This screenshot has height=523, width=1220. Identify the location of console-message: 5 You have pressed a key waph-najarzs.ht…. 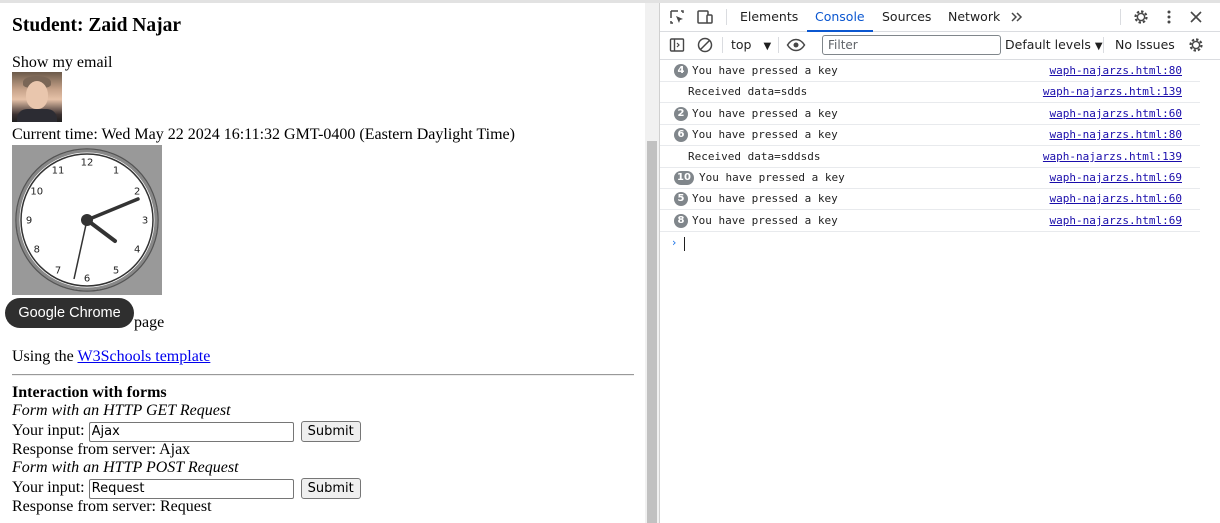
(930, 199).